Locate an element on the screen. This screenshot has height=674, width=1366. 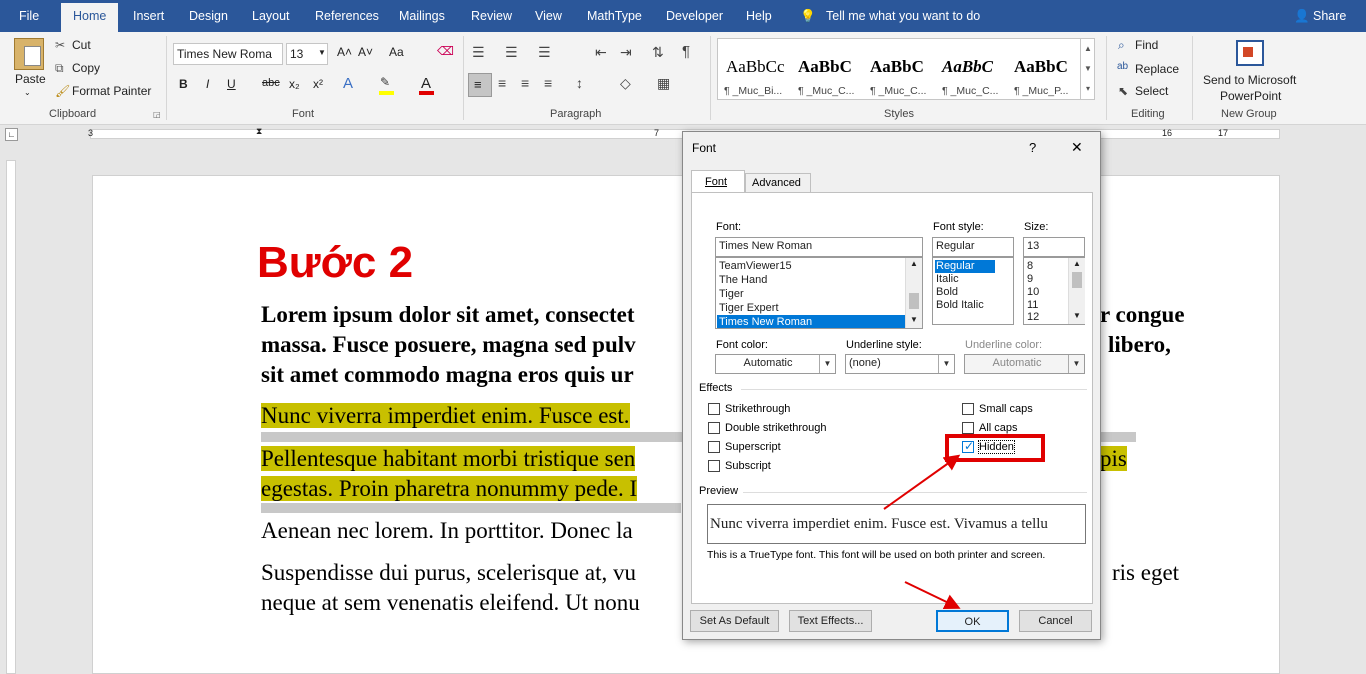
annotation-arrows is located at coordinates (922, 532).